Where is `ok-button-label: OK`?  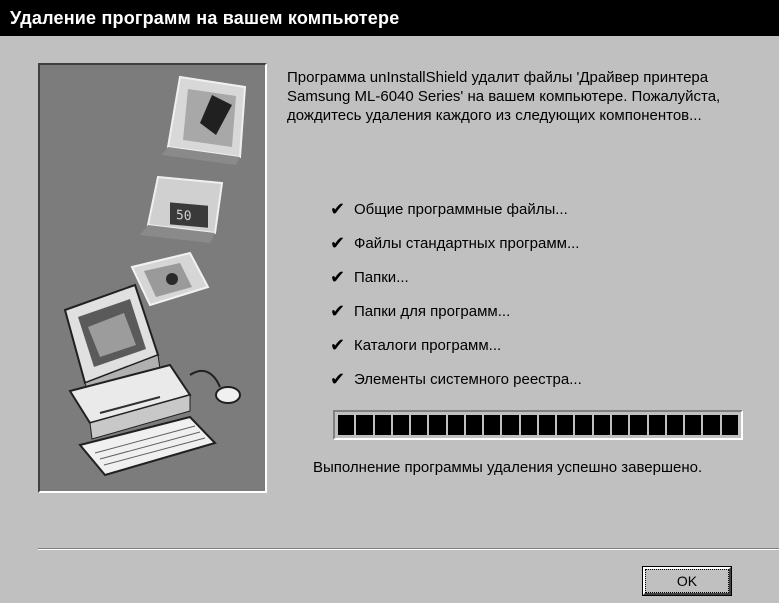 ok-button-label: OK is located at coordinates (687, 581).